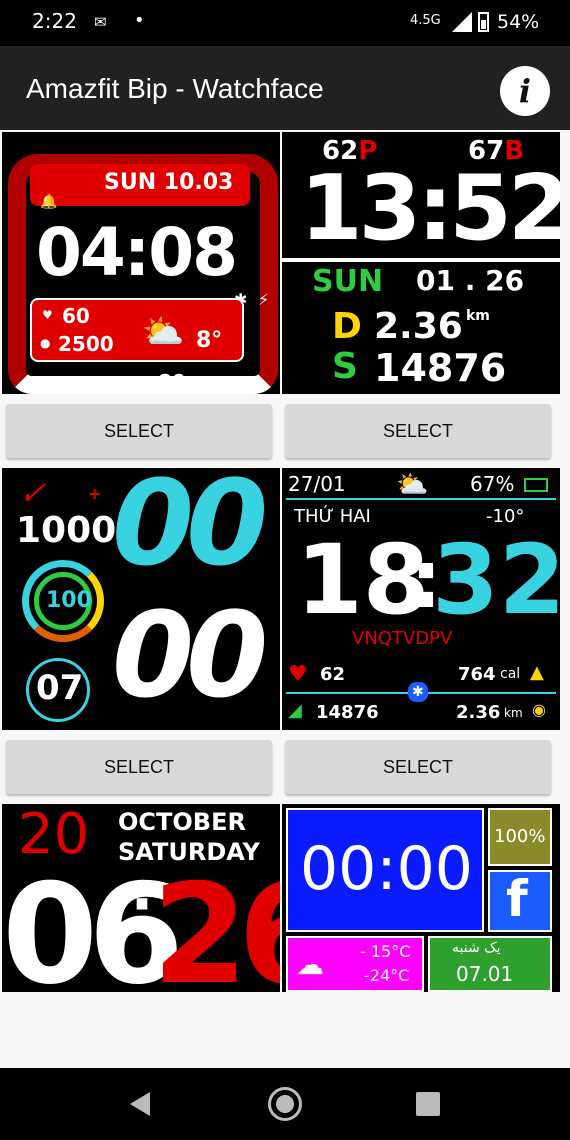 The image size is (570, 1140). What do you see at coordinates (347, 712) in the screenshot?
I see `face4-steps: 14876` at bounding box center [347, 712].